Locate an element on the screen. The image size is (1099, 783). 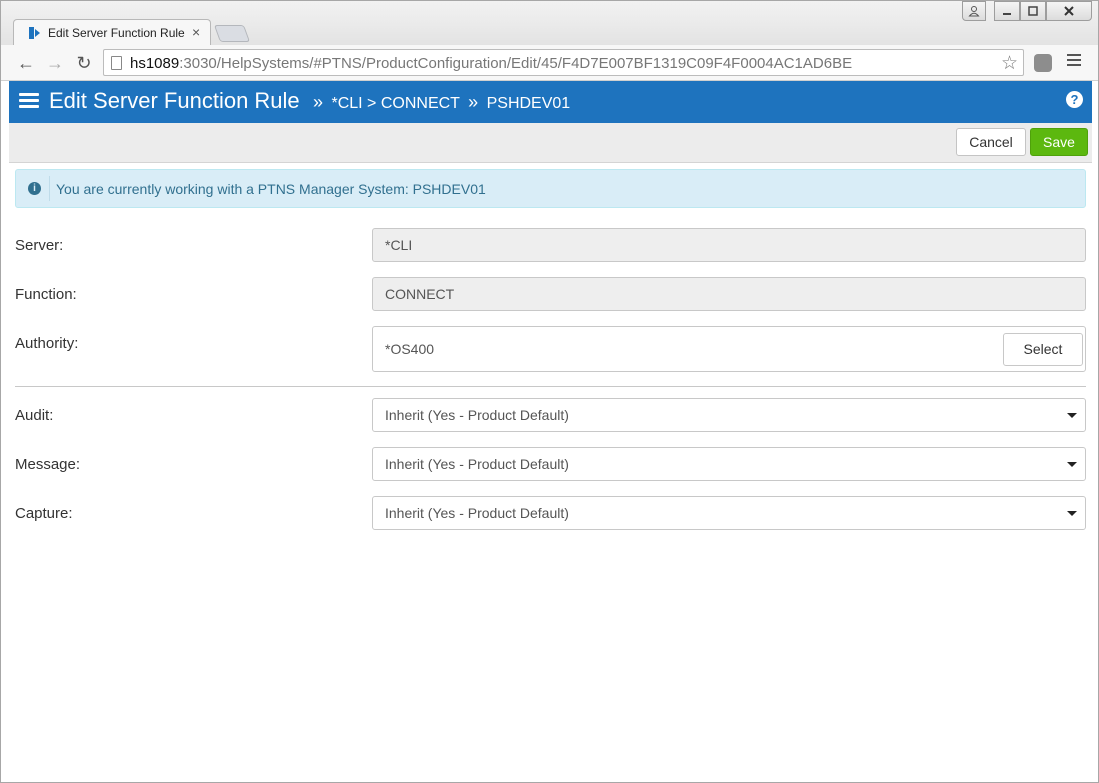
minimize-button is located at coordinates (1007, 11).